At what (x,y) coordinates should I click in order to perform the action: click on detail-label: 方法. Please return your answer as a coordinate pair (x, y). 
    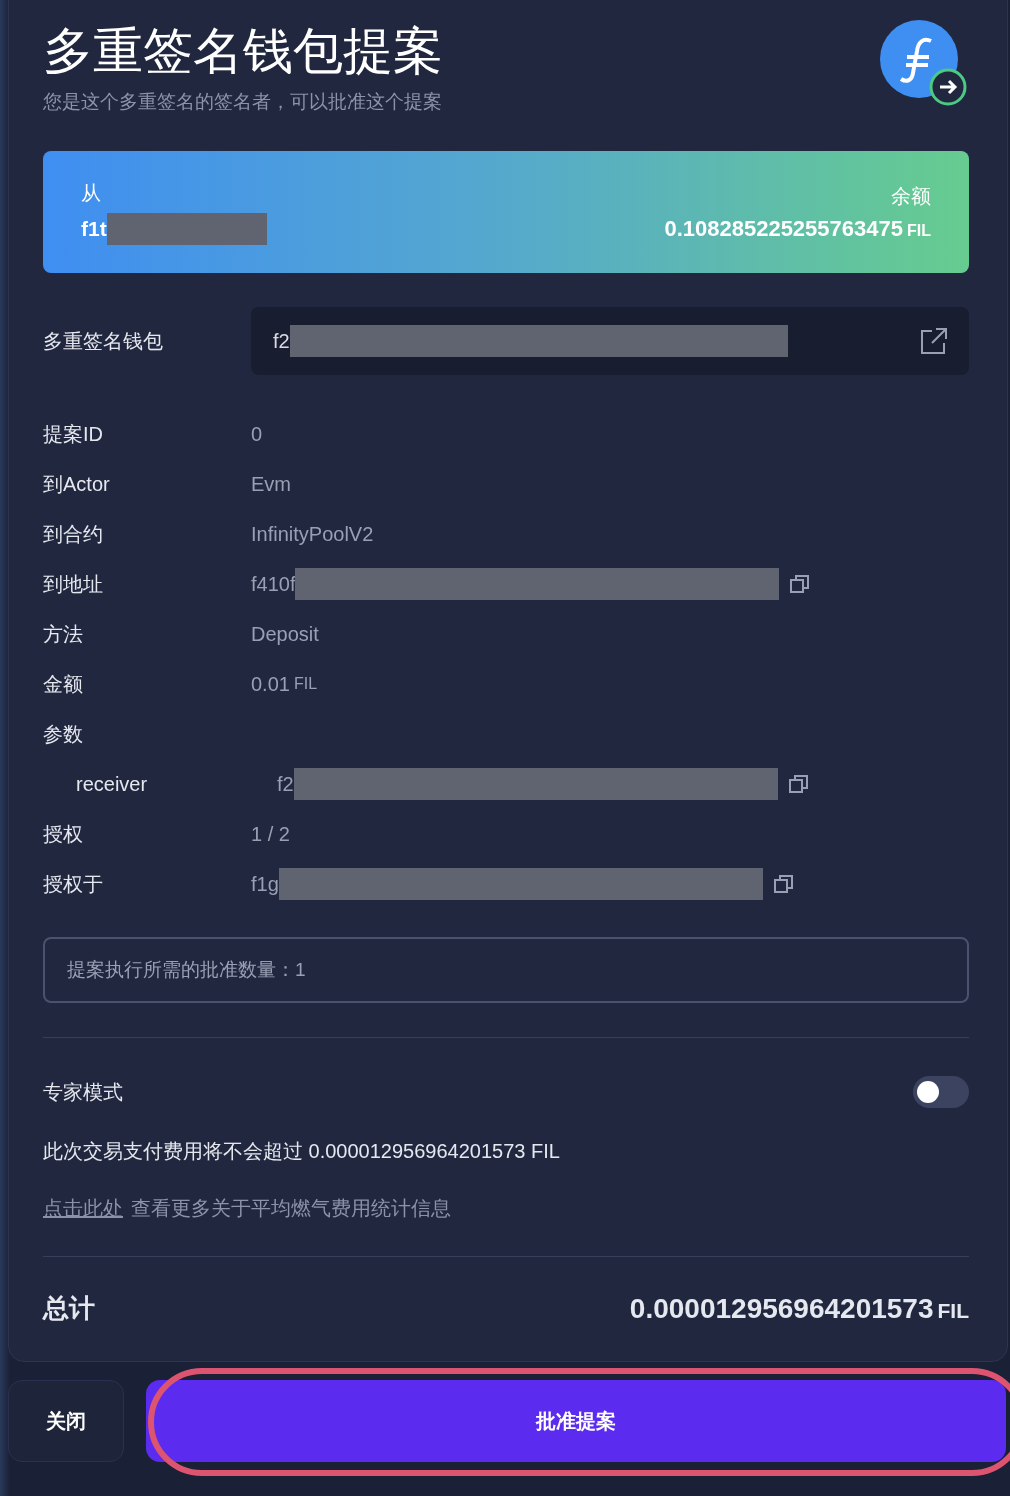
    Looking at the image, I should click on (63, 634).